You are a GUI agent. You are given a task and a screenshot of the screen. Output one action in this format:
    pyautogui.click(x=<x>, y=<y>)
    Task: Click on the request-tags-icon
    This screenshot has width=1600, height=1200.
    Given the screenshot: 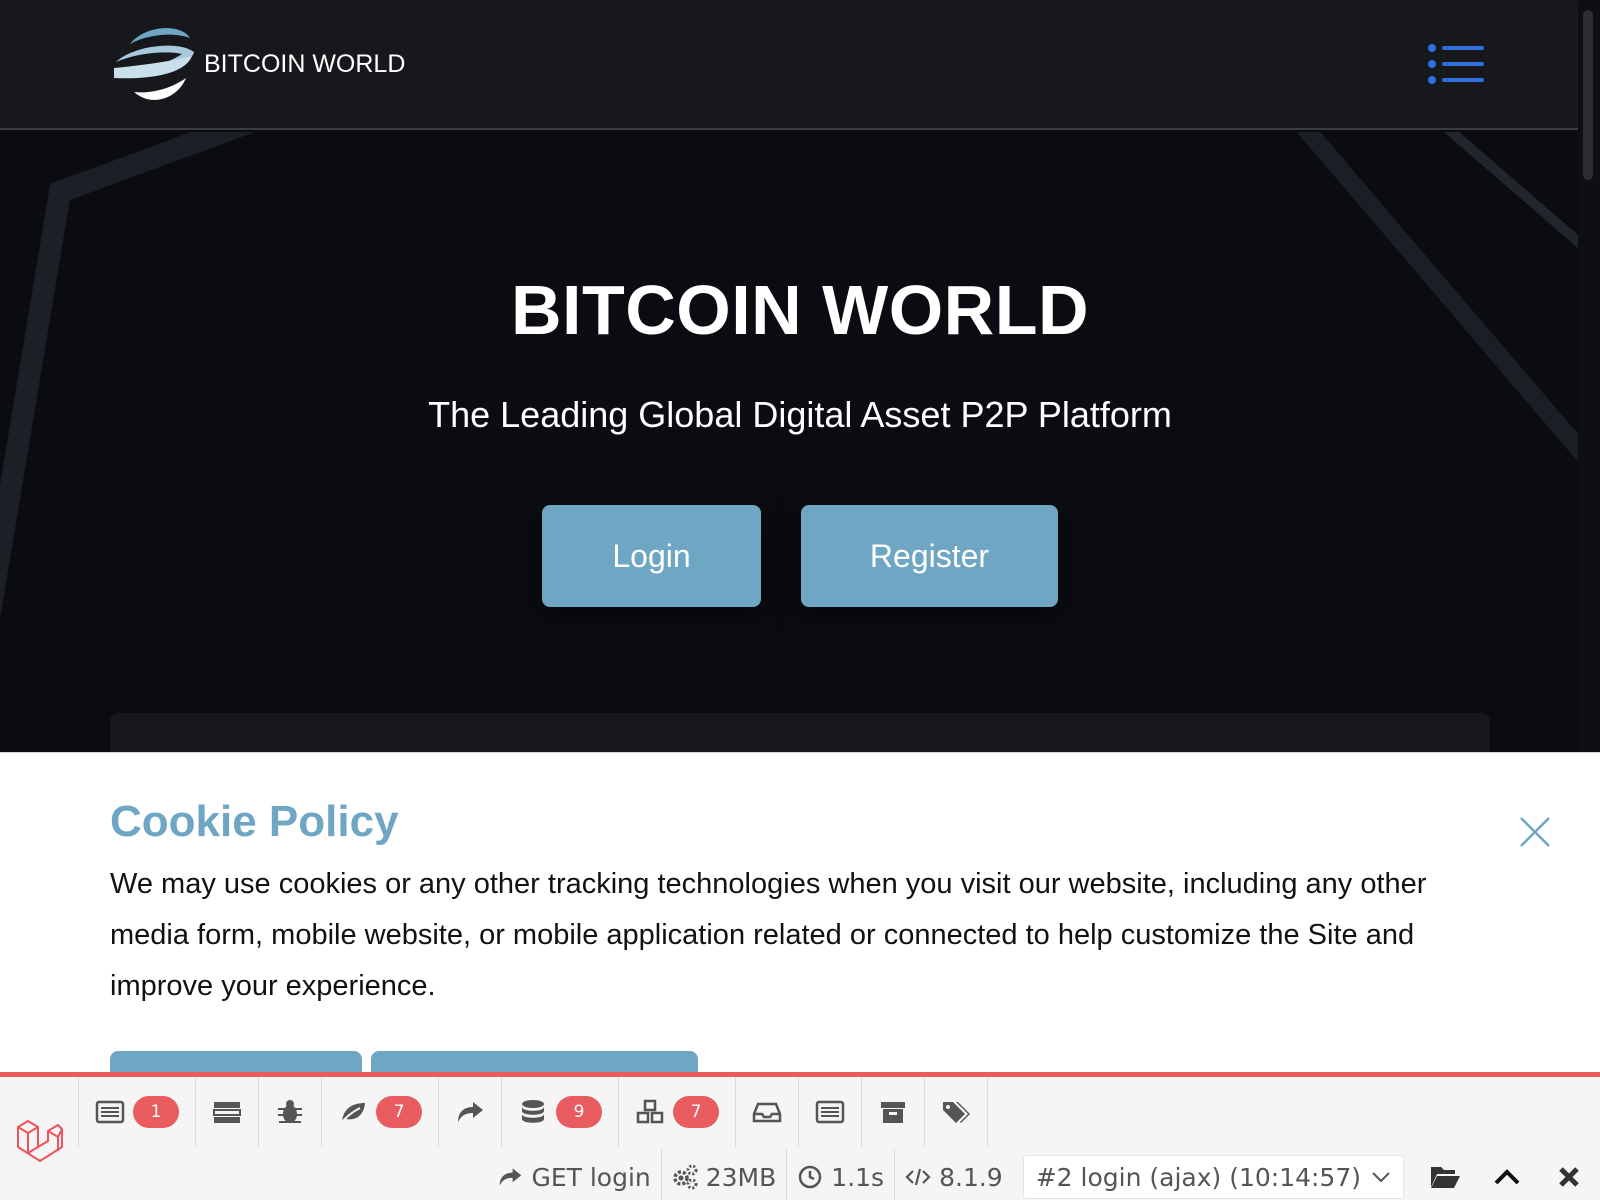 What is the action you would take?
    pyautogui.click(x=956, y=1112)
    